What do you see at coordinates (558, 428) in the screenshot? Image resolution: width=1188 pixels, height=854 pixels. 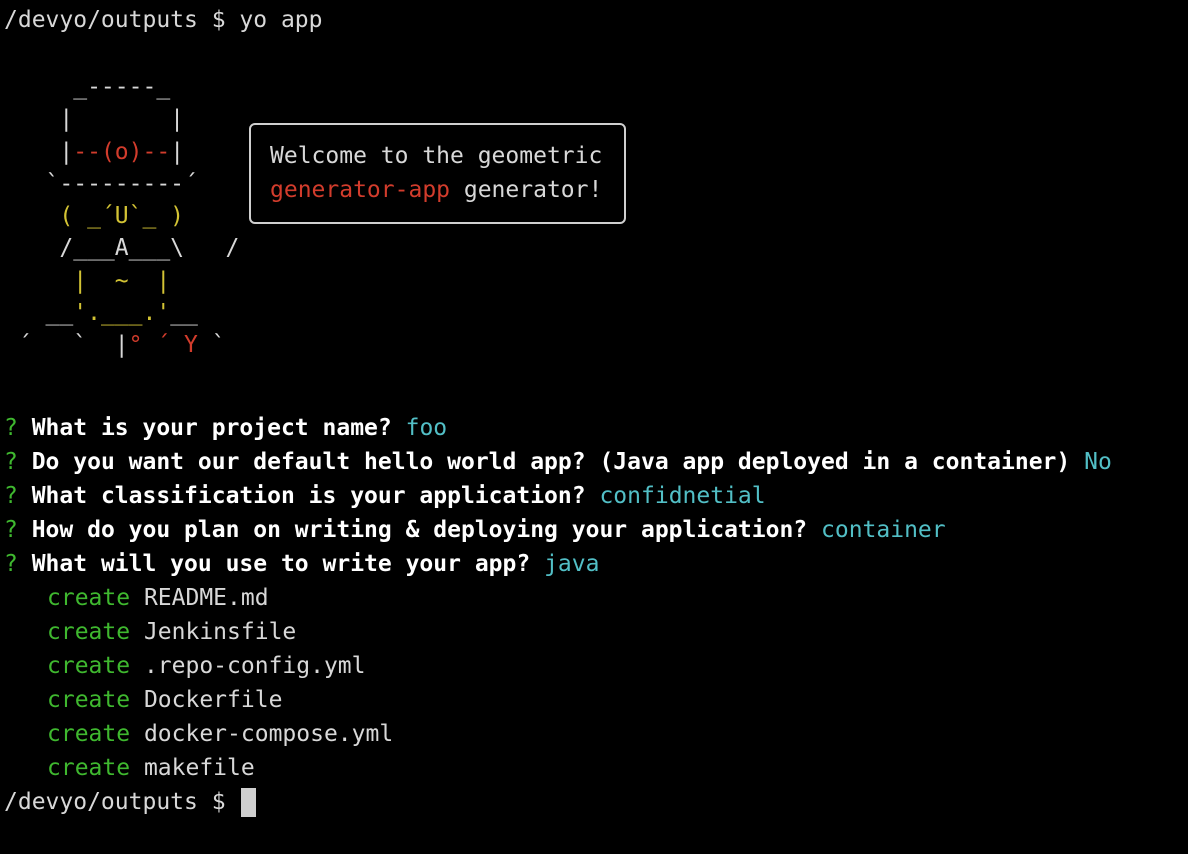 I see `question-line: ? What is your project name? foo` at bounding box center [558, 428].